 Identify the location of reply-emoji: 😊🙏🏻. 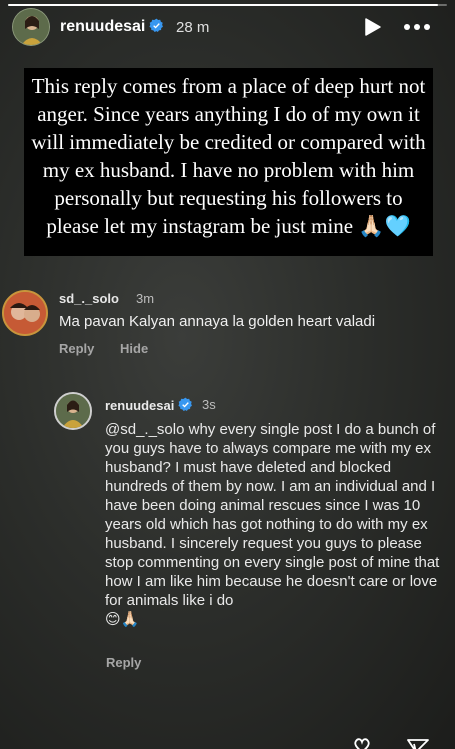
(122, 619).